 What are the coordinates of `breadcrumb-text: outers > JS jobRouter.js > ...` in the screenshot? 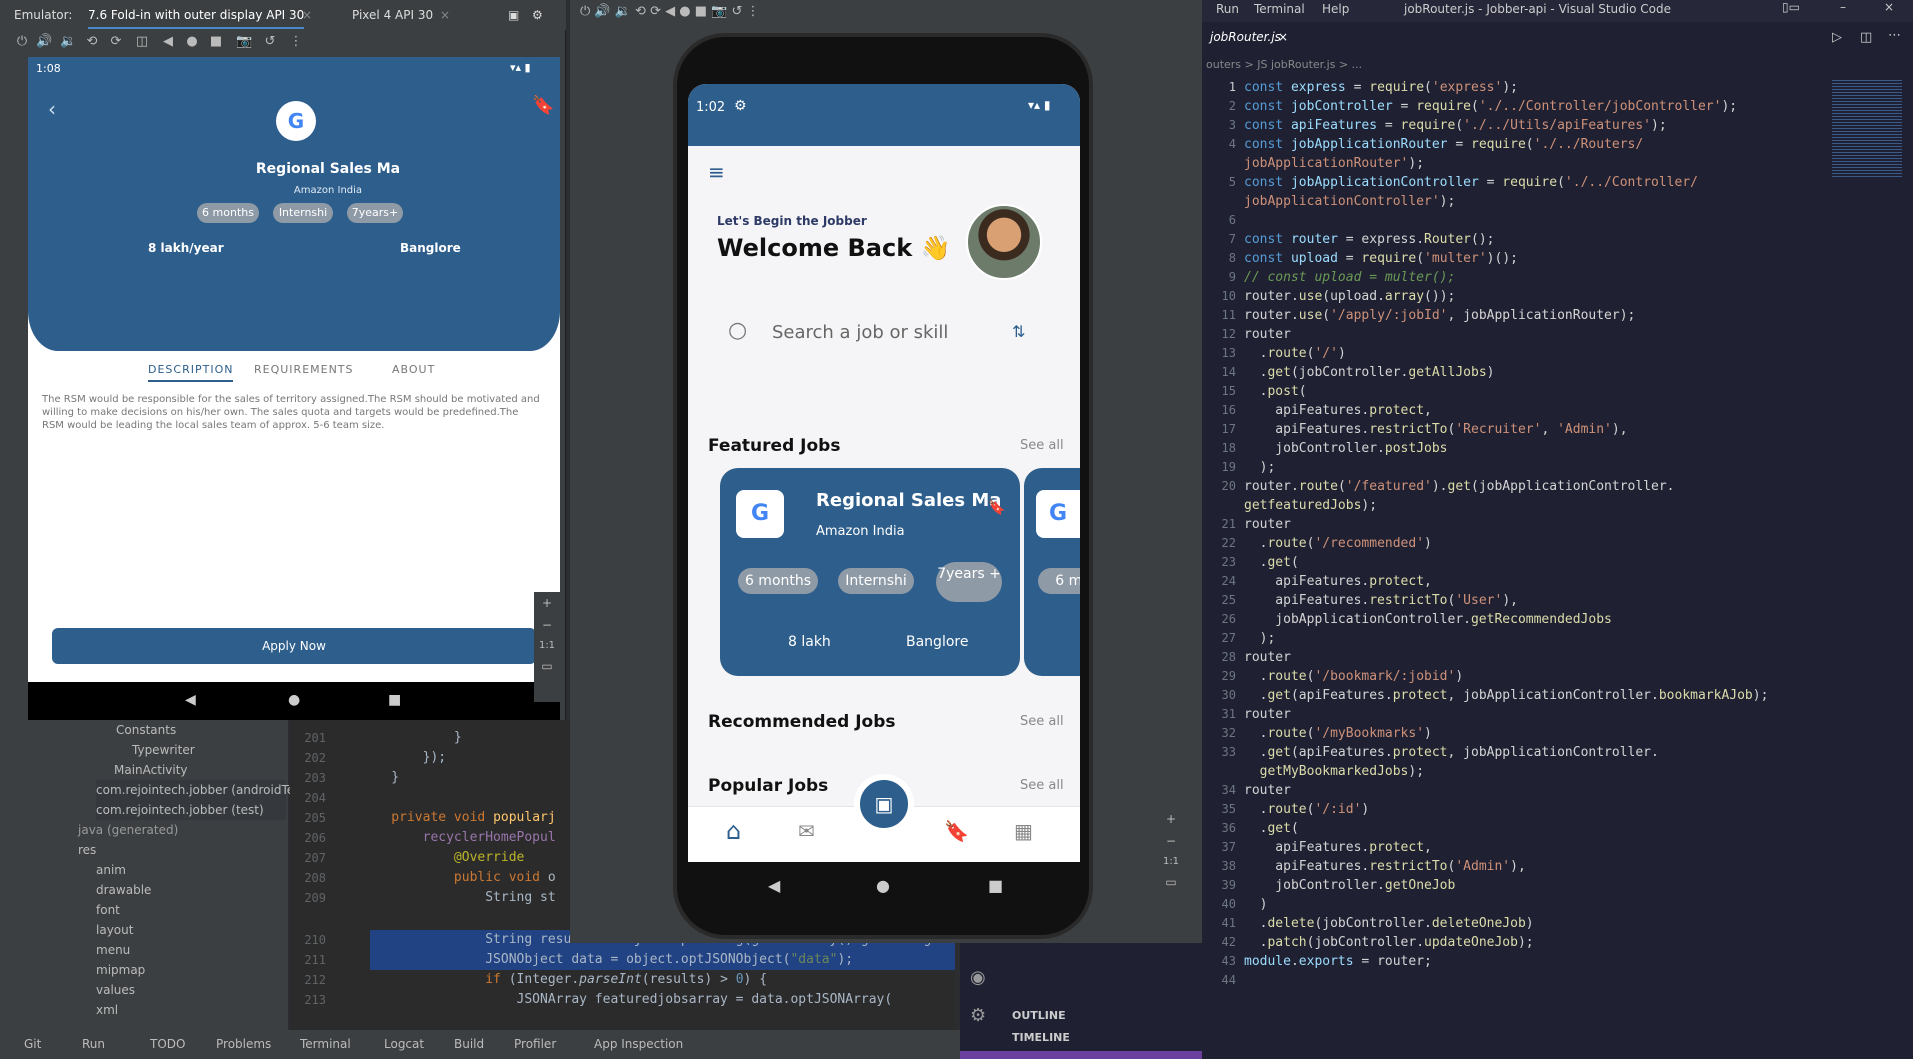 It's located at (1284, 64).